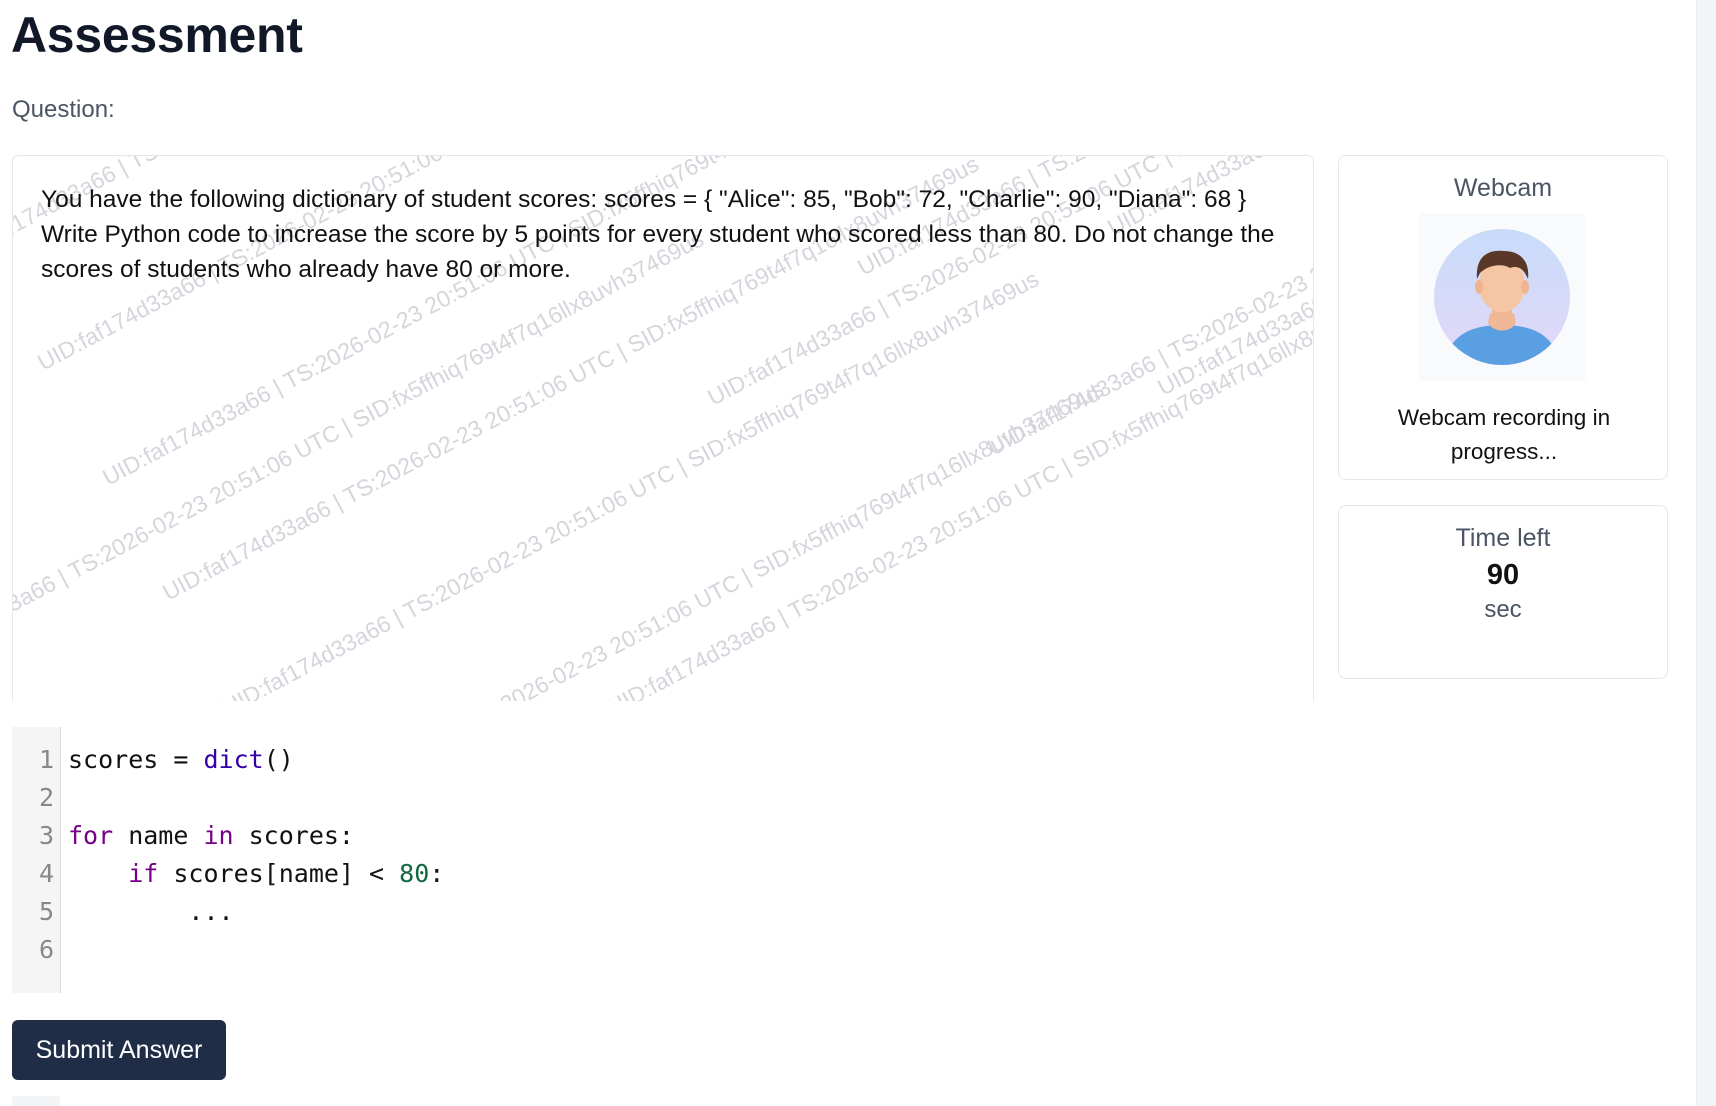 The width and height of the screenshot is (1716, 1106). Describe the element at coordinates (1503, 538) in the screenshot. I see `timer-title: Time left` at that location.